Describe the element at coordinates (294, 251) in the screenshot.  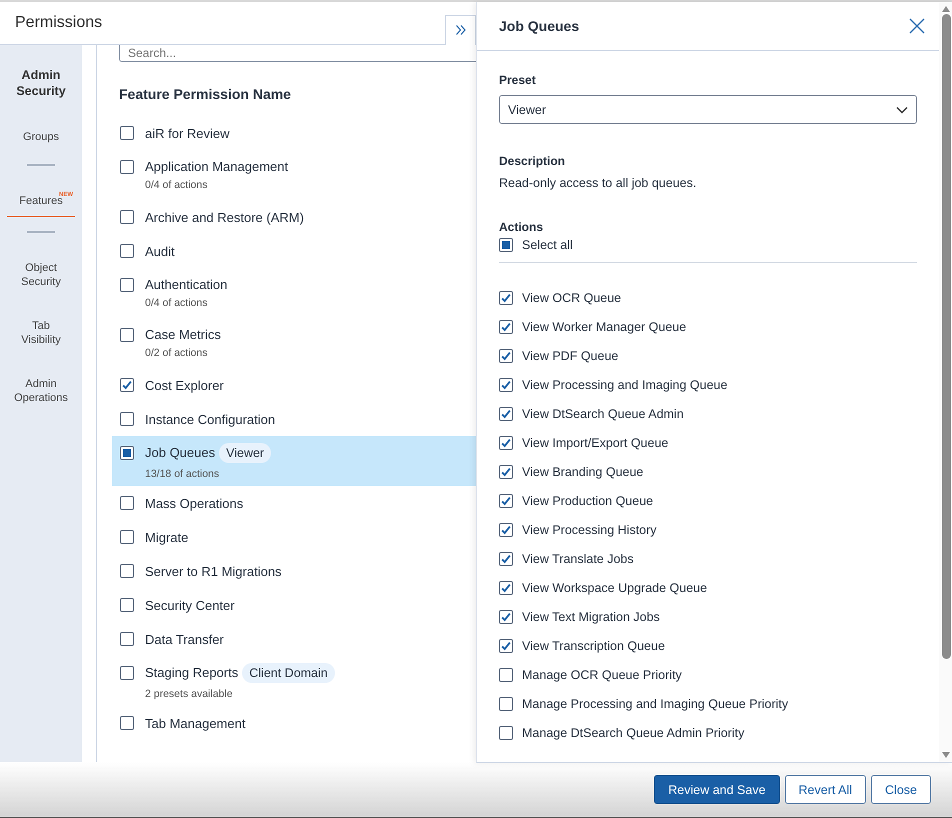
I see `feature-row: Audit` at that location.